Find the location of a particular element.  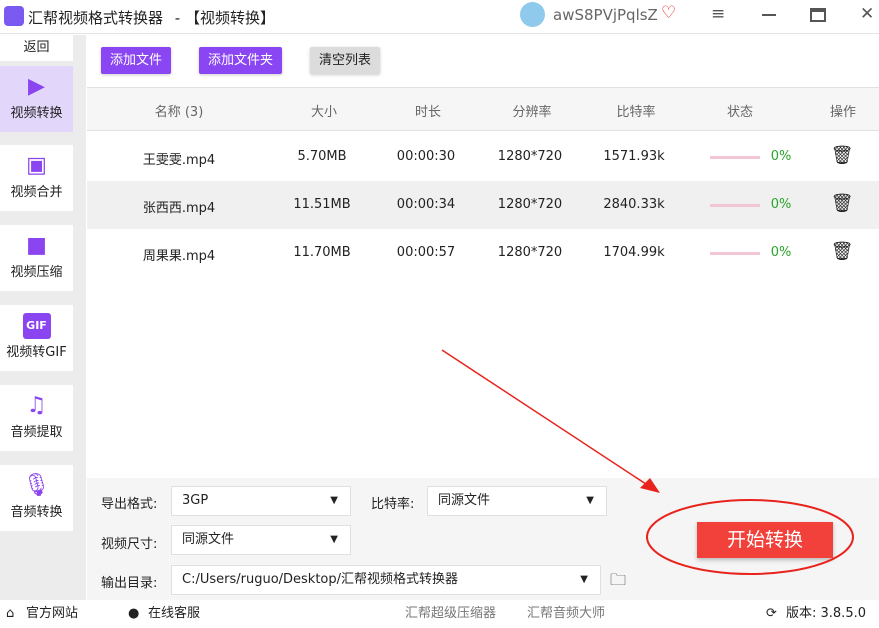

username: awS8PVjPqlsZ is located at coordinates (605, 15).